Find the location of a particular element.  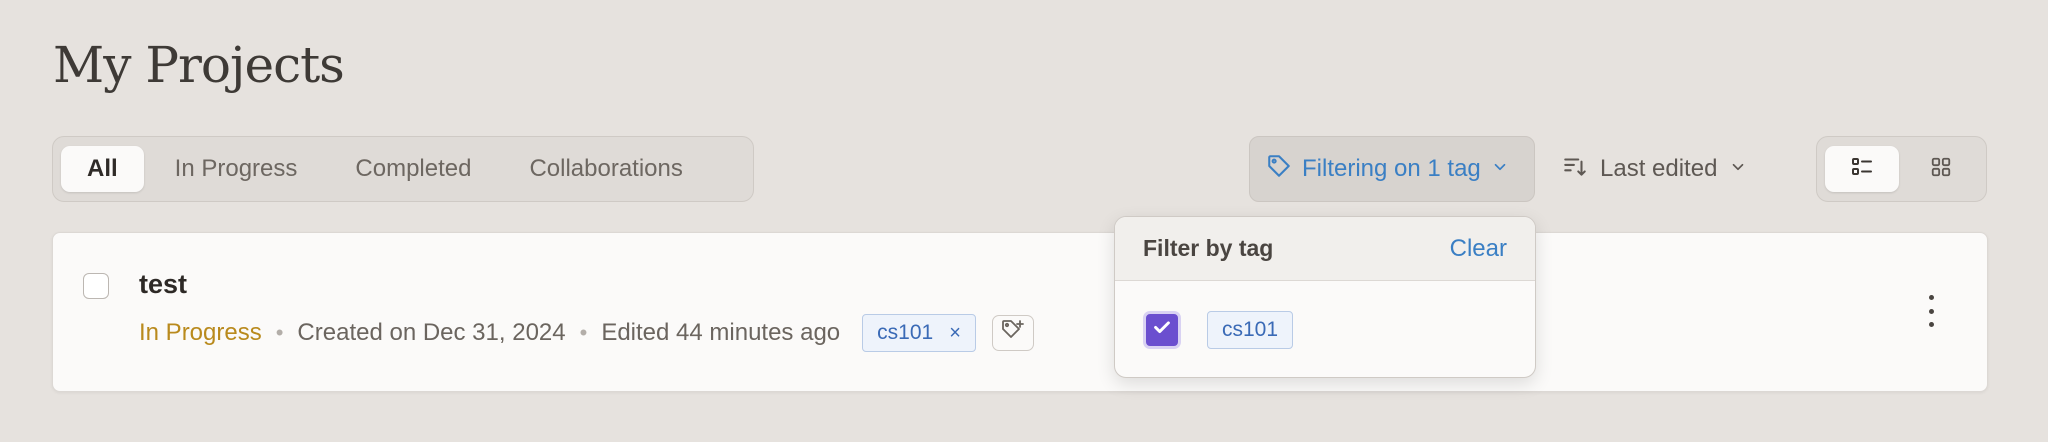

tag-chip: cs101 × is located at coordinates (919, 333).